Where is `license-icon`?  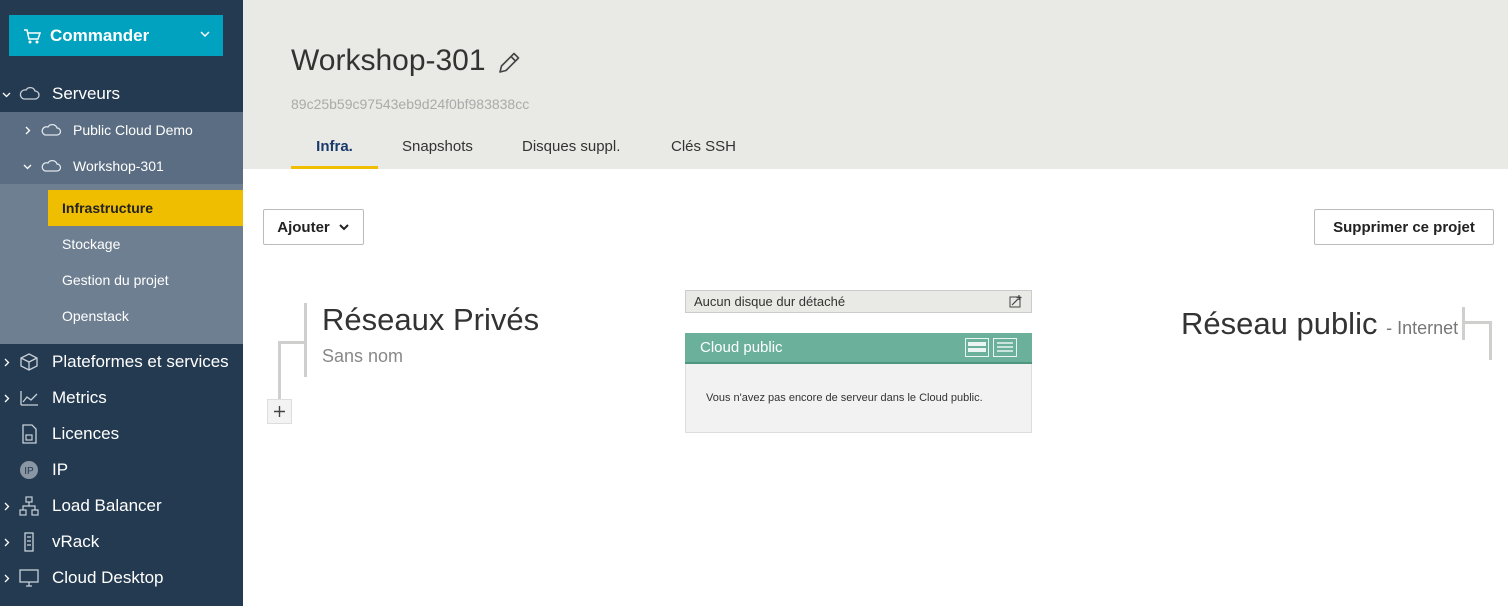
license-icon is located at coordinates (29, 434).